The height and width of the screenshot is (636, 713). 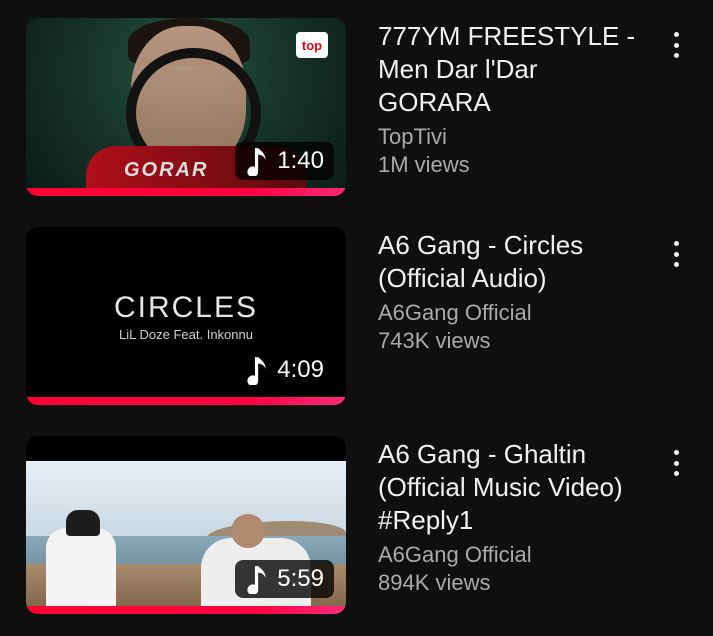 What do you see at coordinates (514, 262) in the screenshot?
I see `video-title: A6 Gang - Circles (Official Audio)` at bounding box center [514, 262].